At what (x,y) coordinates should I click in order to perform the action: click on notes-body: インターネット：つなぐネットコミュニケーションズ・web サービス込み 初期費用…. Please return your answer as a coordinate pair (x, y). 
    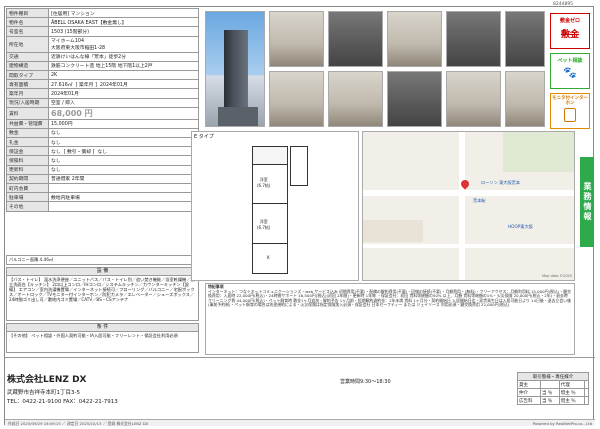
    Looking at the image, I should click on (389, 298).